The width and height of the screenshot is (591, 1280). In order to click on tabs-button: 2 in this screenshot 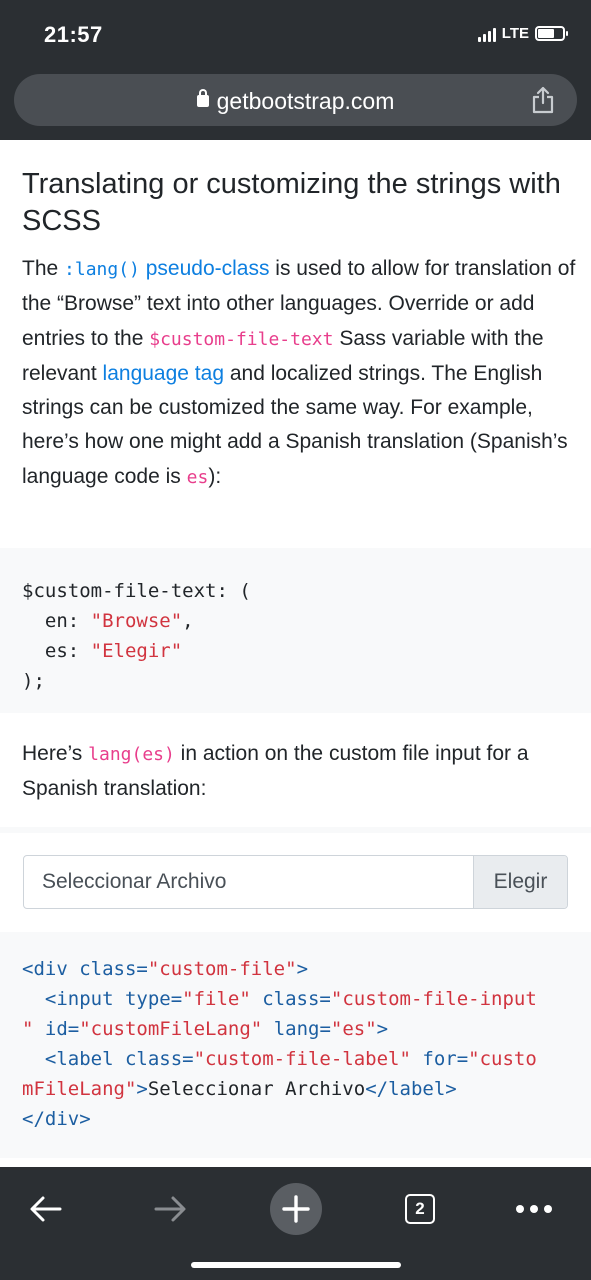, I will do `click(420, 1209)`.